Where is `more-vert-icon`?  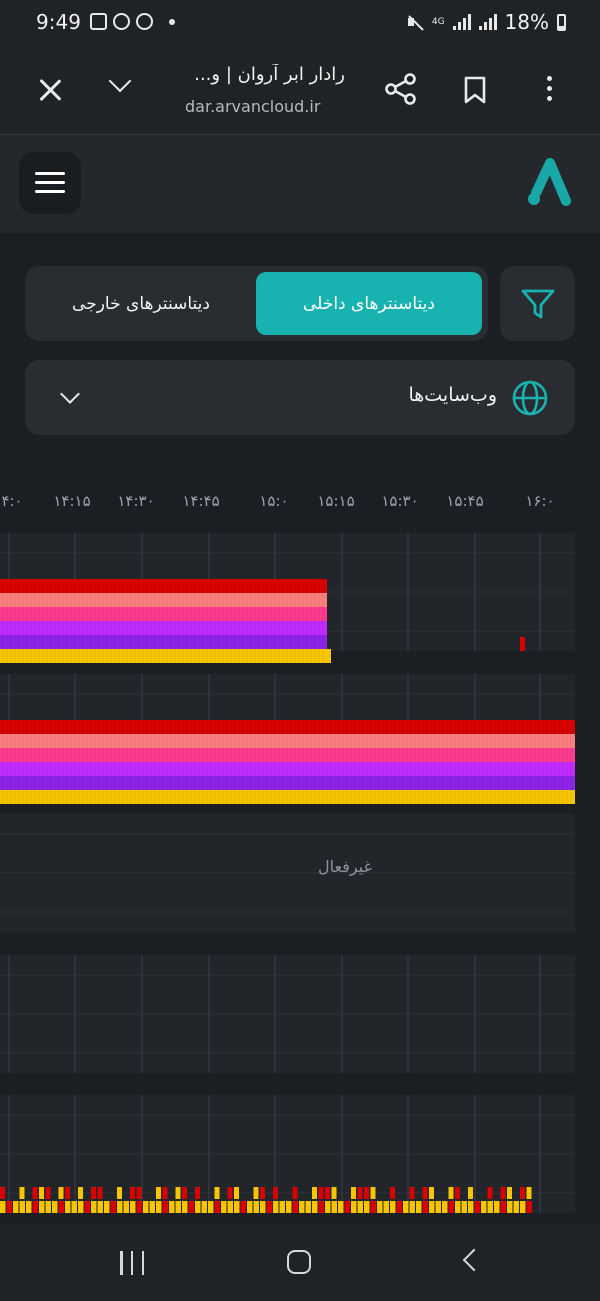
more-vert-icon is located at coordinates (549, 90).